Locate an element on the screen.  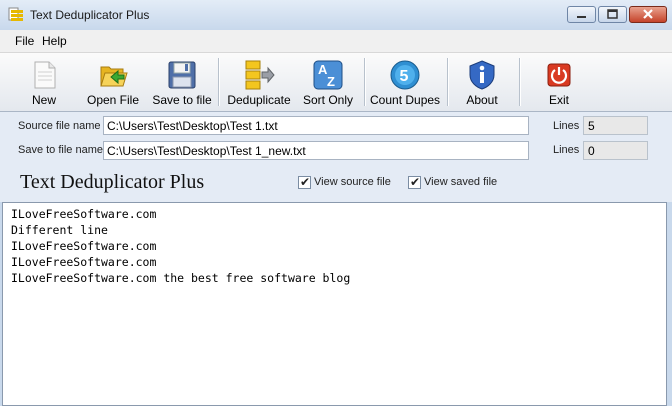
close-button is located at coordinates (648, 14).